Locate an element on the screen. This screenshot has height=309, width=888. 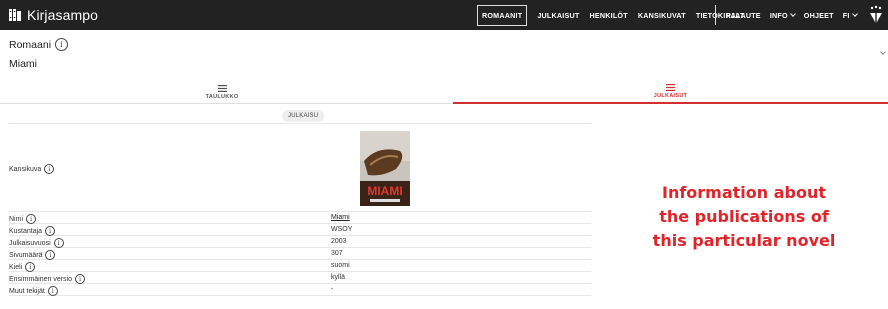
tab-taulukko: TAULUKKO is located at coordinates (222, 92).